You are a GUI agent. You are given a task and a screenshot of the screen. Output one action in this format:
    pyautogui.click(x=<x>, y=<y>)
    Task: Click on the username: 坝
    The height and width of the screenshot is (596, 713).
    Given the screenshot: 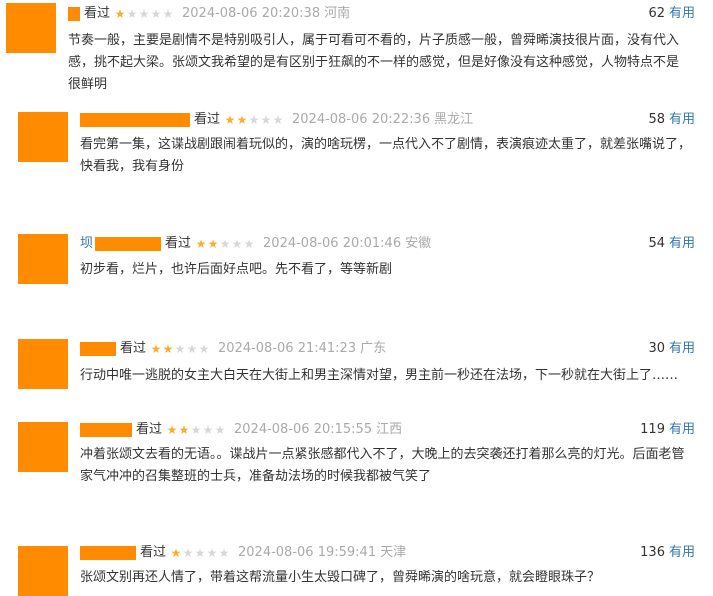 What is the action you would take?
    pyautogui.click(x=86, y=244)
    